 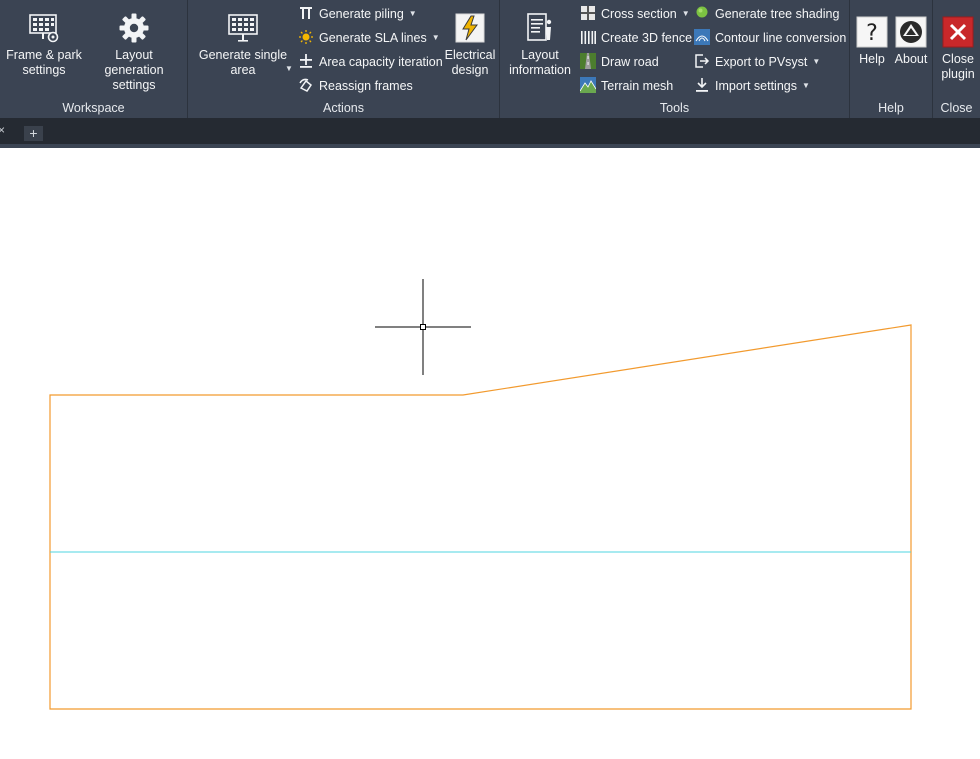 I want to click on workspace-group-label: Workspace, so click(x=93, y=108).